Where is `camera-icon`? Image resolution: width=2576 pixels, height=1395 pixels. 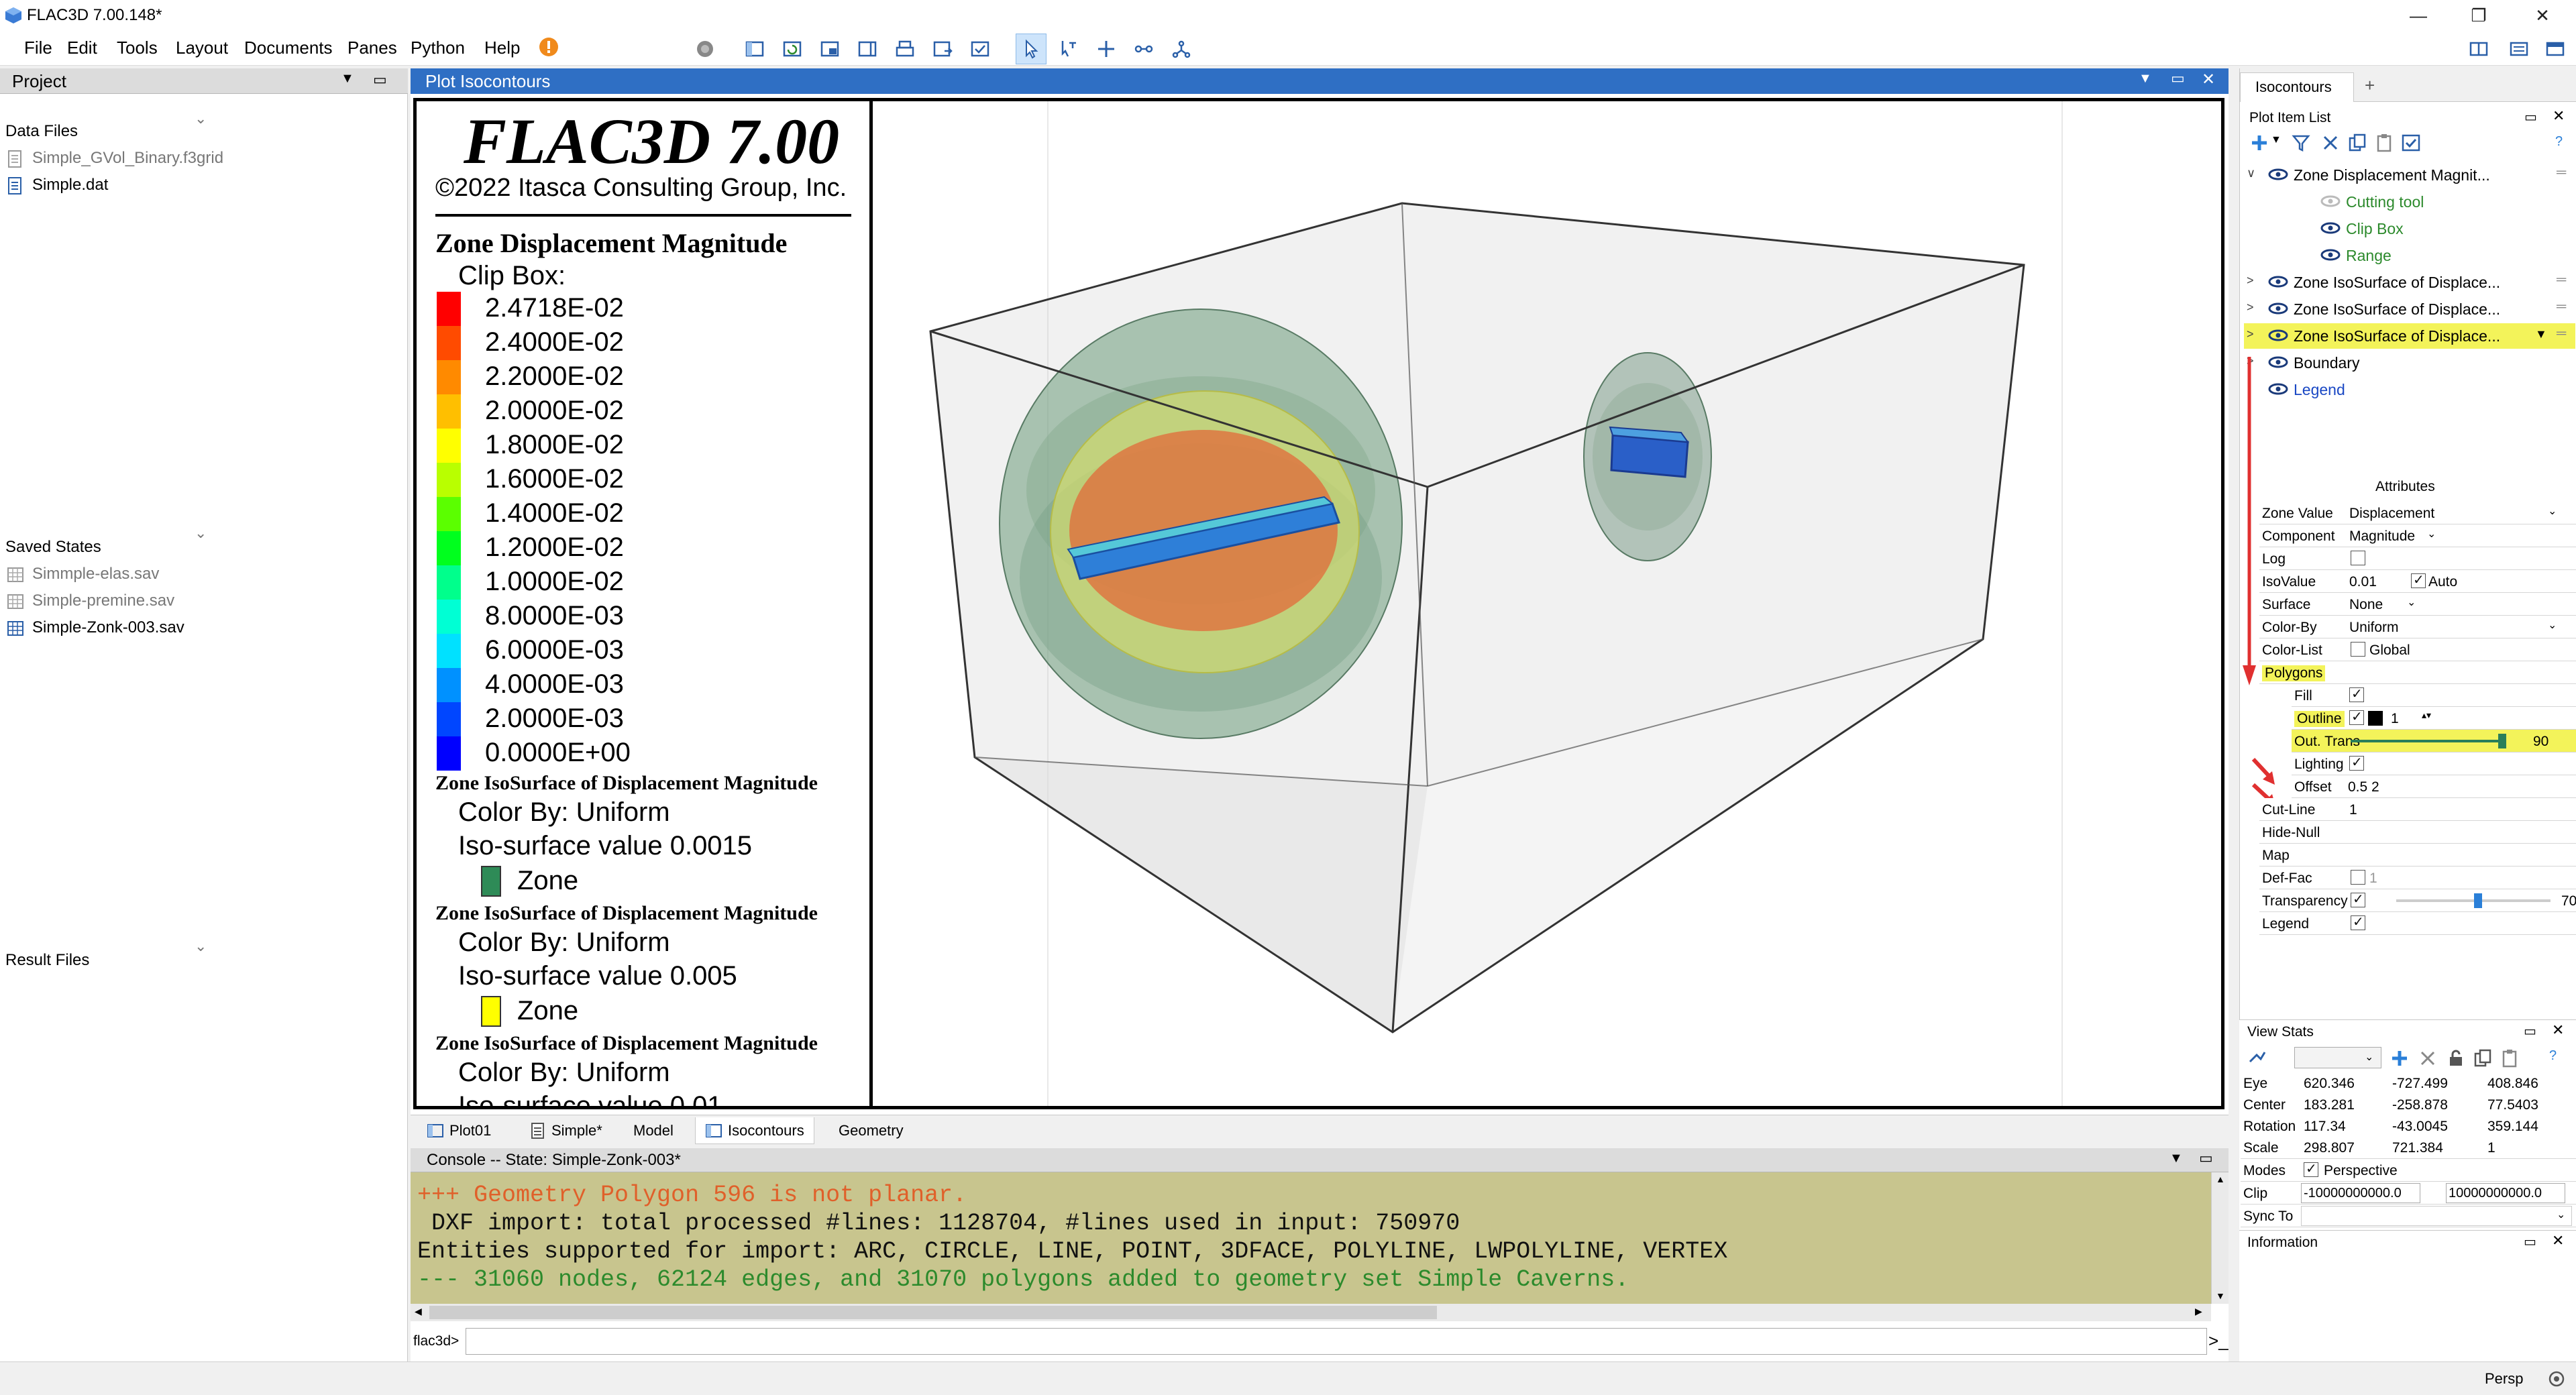 camera-icon is located at coordinates (2257, 1058).